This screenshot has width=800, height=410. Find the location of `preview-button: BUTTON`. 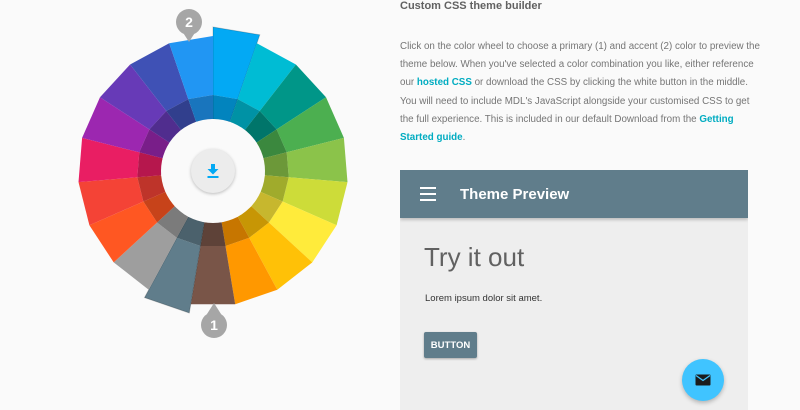

preview-button: BUTTON is located at coordinates (450, 345).